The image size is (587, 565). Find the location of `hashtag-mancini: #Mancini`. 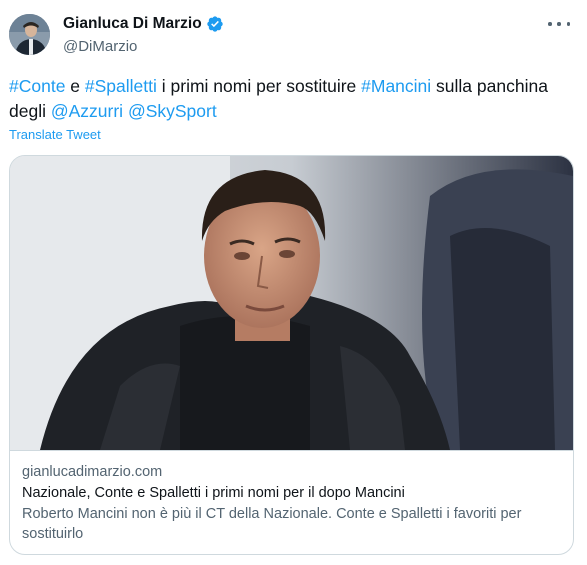

hashtag-mancini: #Mancini is located at coordinates (396, 86).